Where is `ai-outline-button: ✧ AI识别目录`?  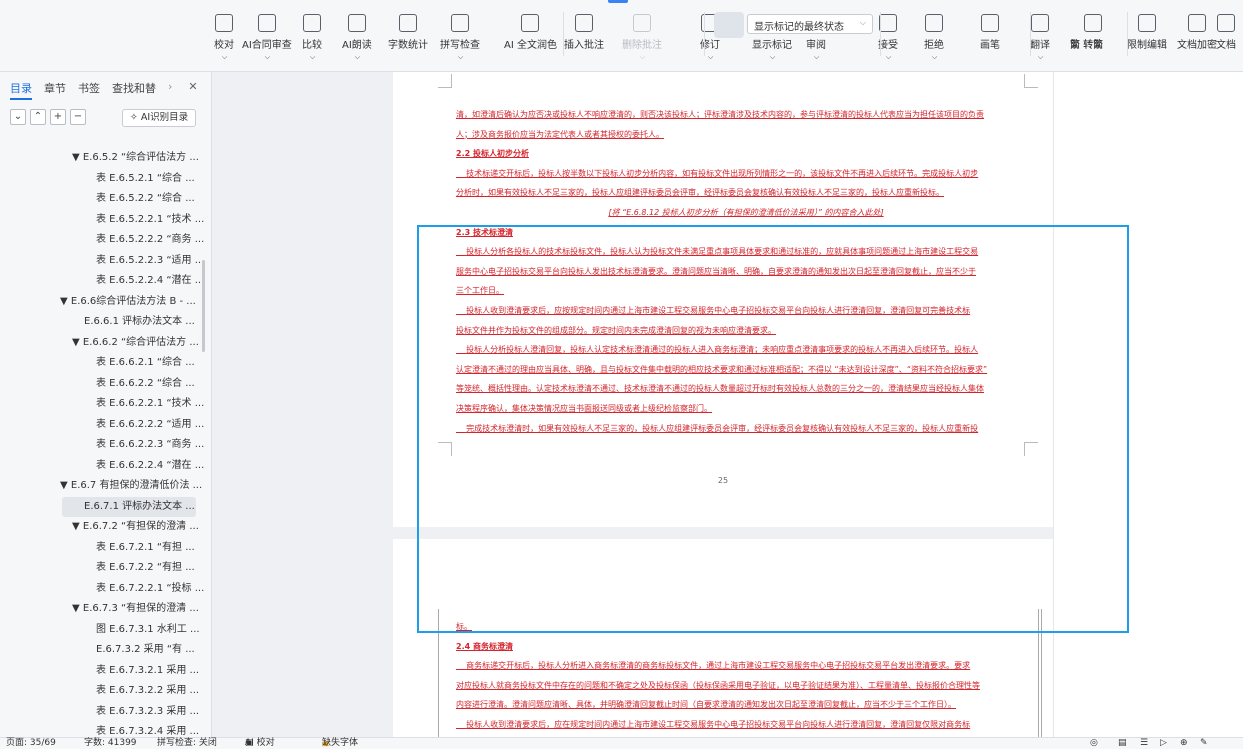 ai-outline-button: ✧ AI识别目录 is located at coordinates (159, 118).